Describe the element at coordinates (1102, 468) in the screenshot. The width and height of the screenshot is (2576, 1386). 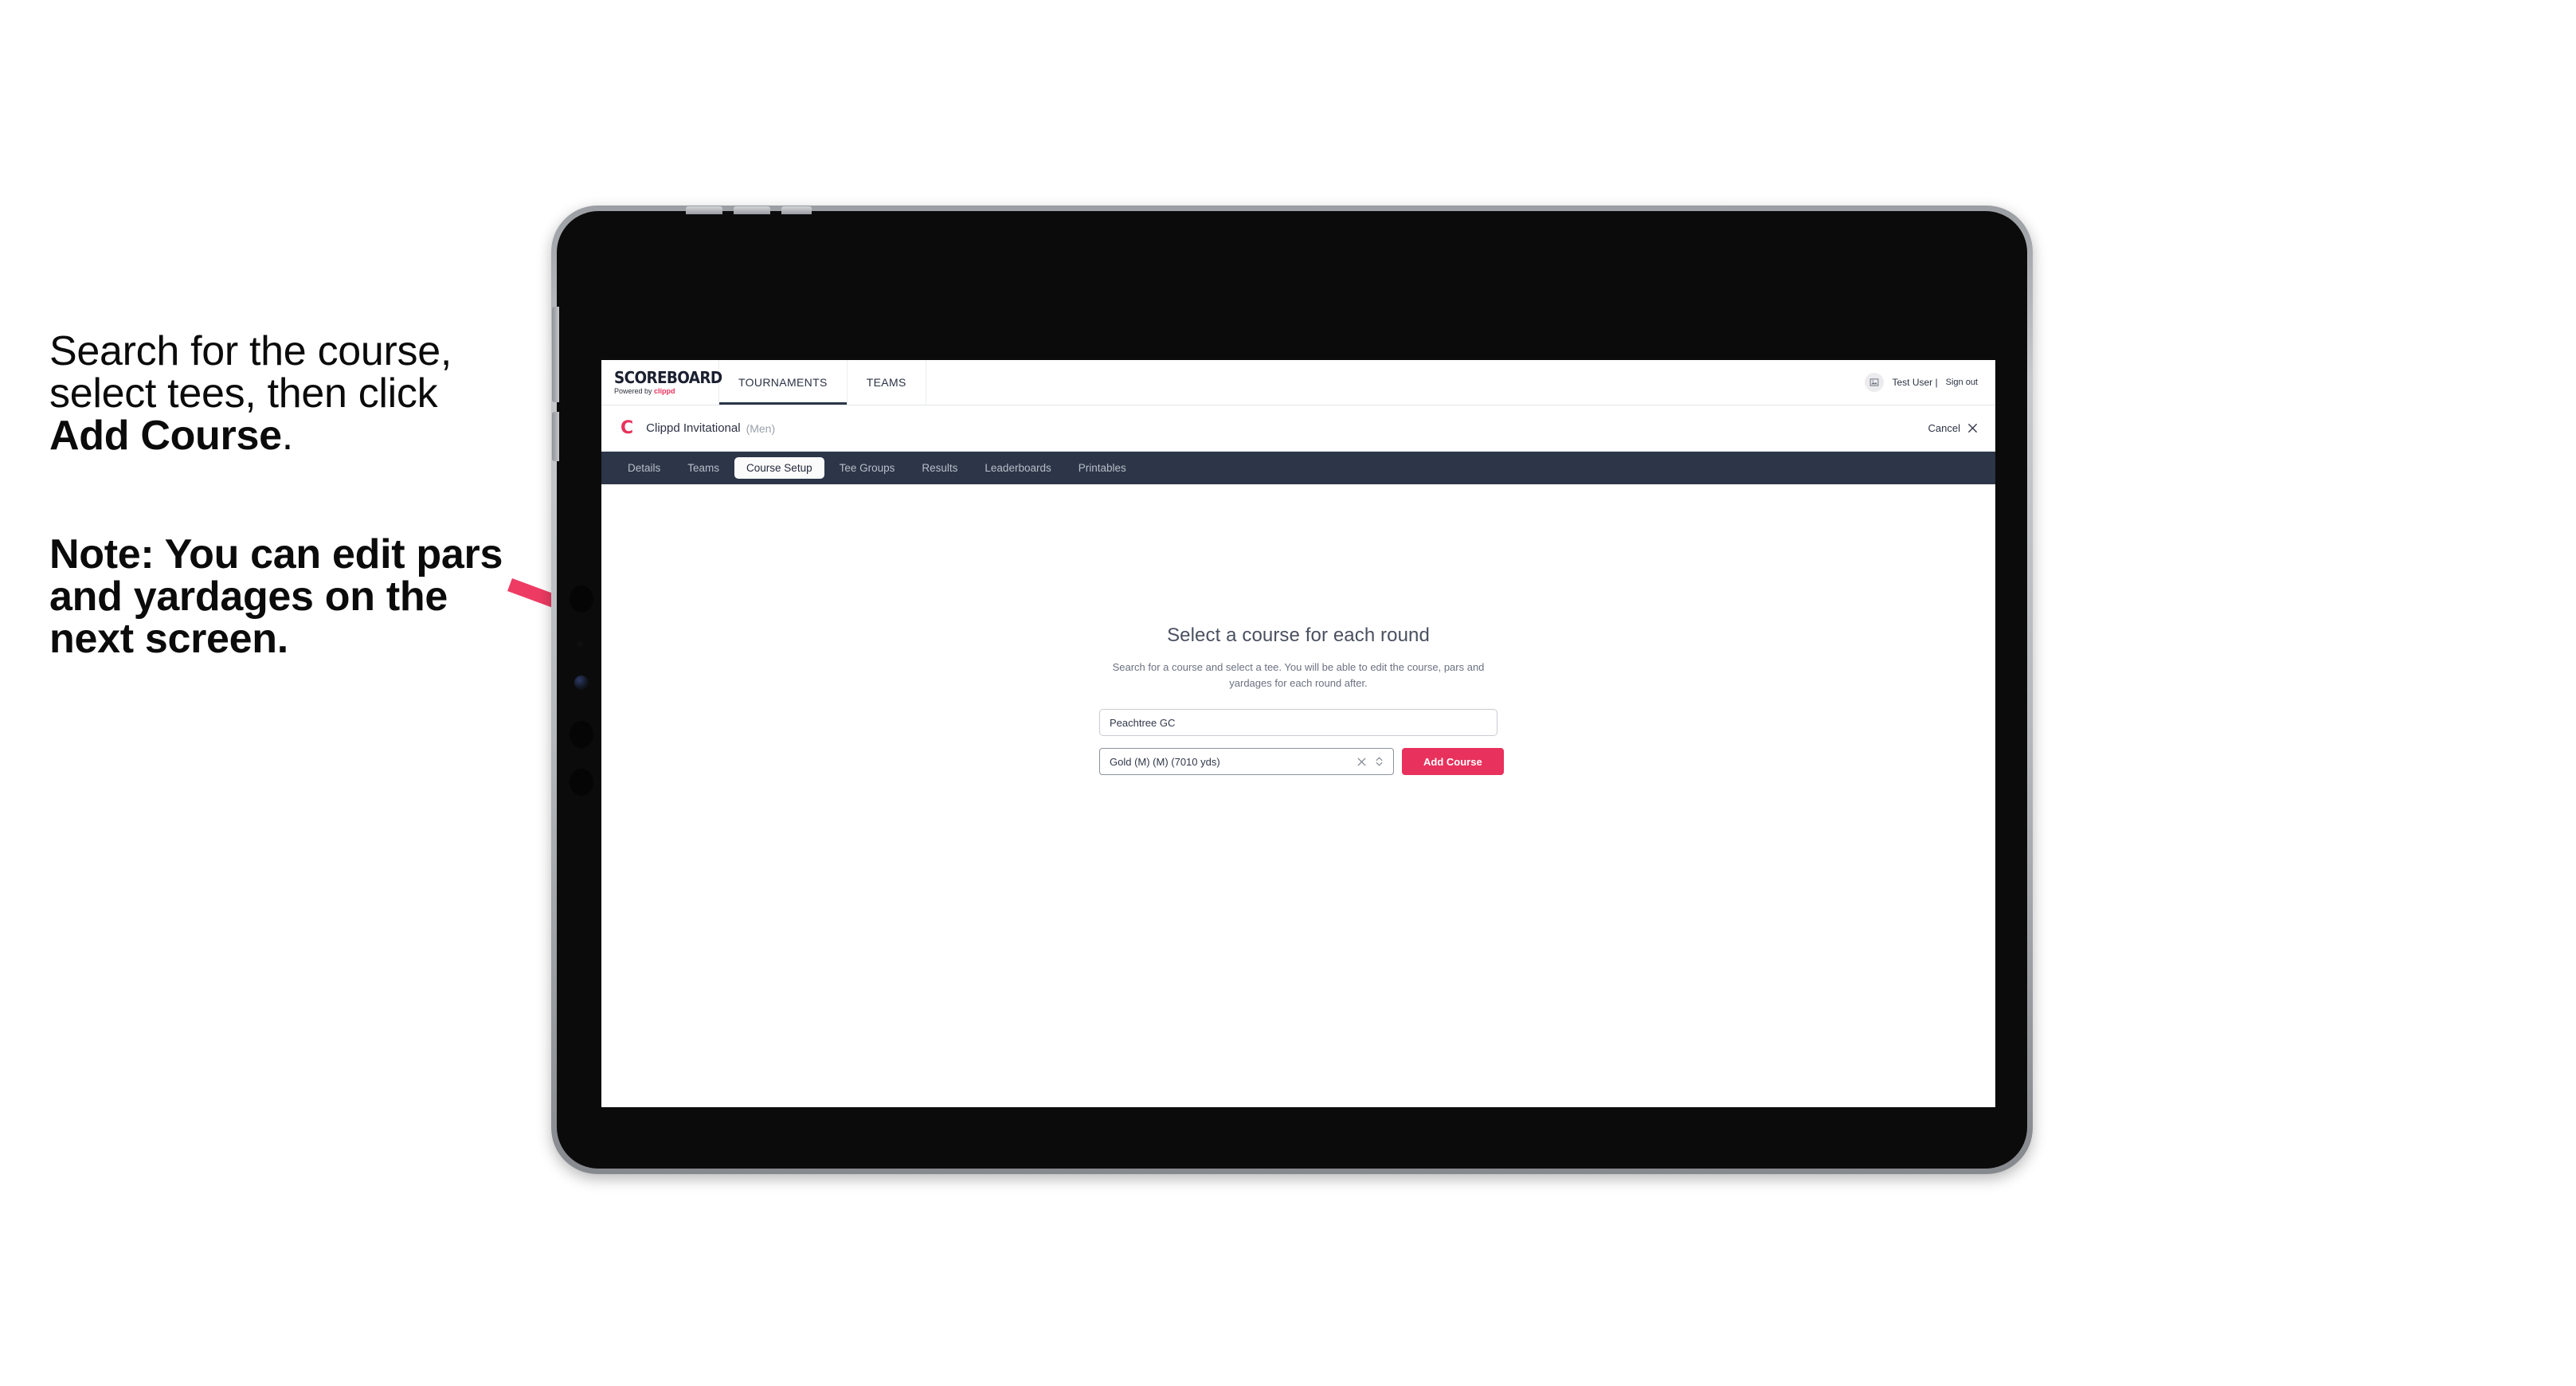
I see `tab-printables: Printables` at that location.